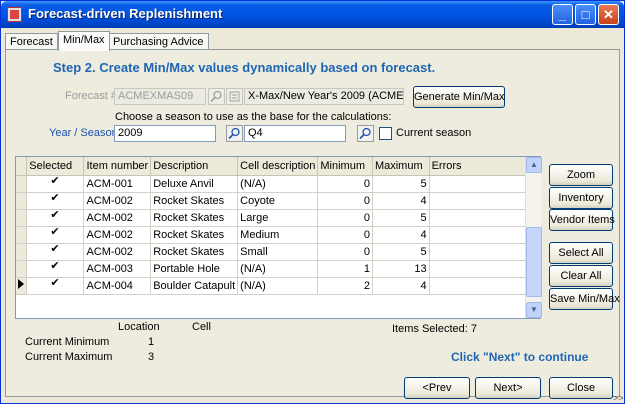 The width and height of the screenshot is (625, 404). What do you see at coordinates (194, 269) in the screenshot?
I see `description-cell: Portable Hole` at bounding box center [194, 269].